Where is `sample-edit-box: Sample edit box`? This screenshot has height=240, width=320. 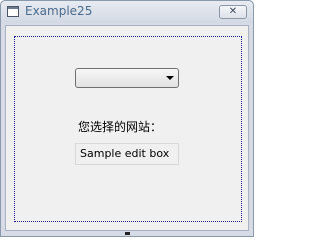 sample-edit-box: Sample edit box is located at coordinates (127, 154).